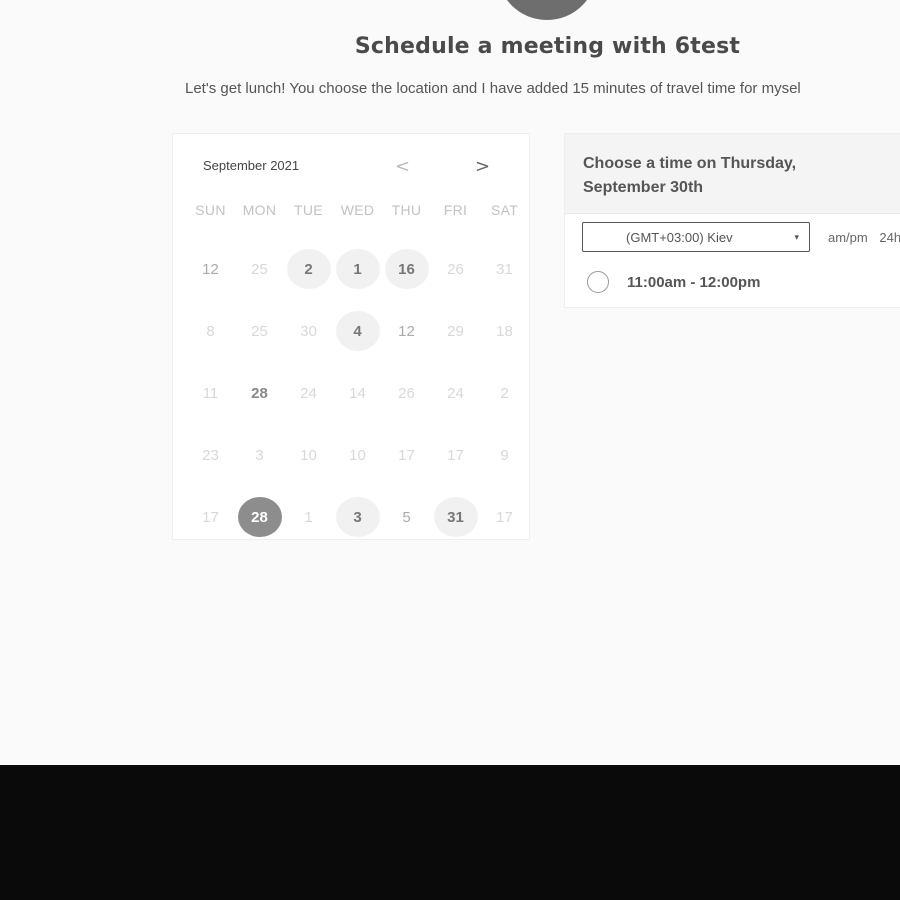  What do you see at coordinates (259, 210) in the screenshot?
I see `weekday-label: MON` at bounding box center [259, 210].